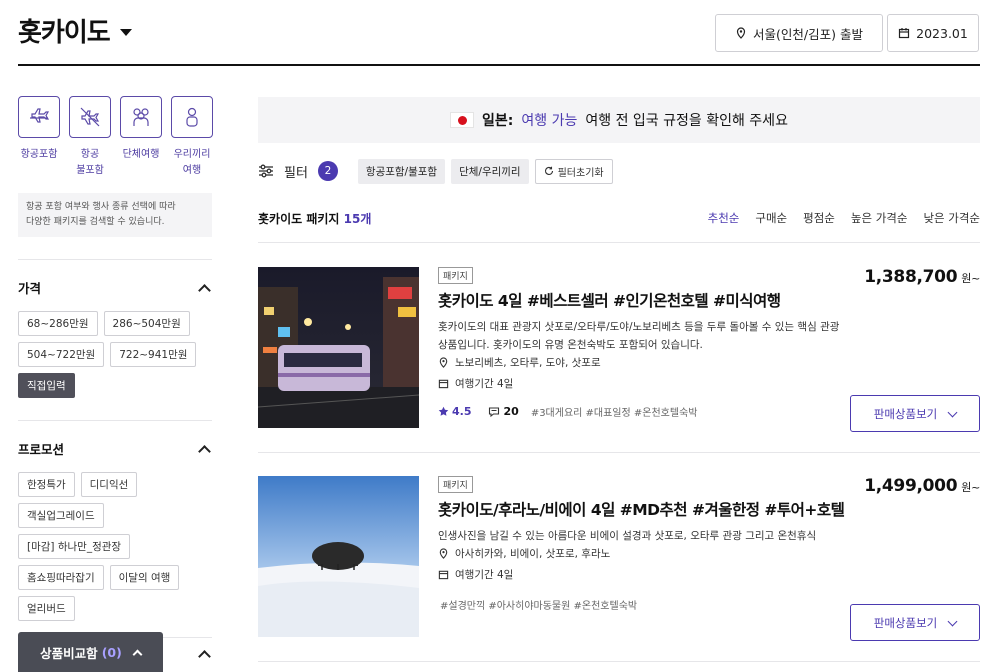 Image resolution: width=1000 pixels, height=672 pixels. I want to click on promotion-option: [마감] 하나만_정관장, so click(74, 546).